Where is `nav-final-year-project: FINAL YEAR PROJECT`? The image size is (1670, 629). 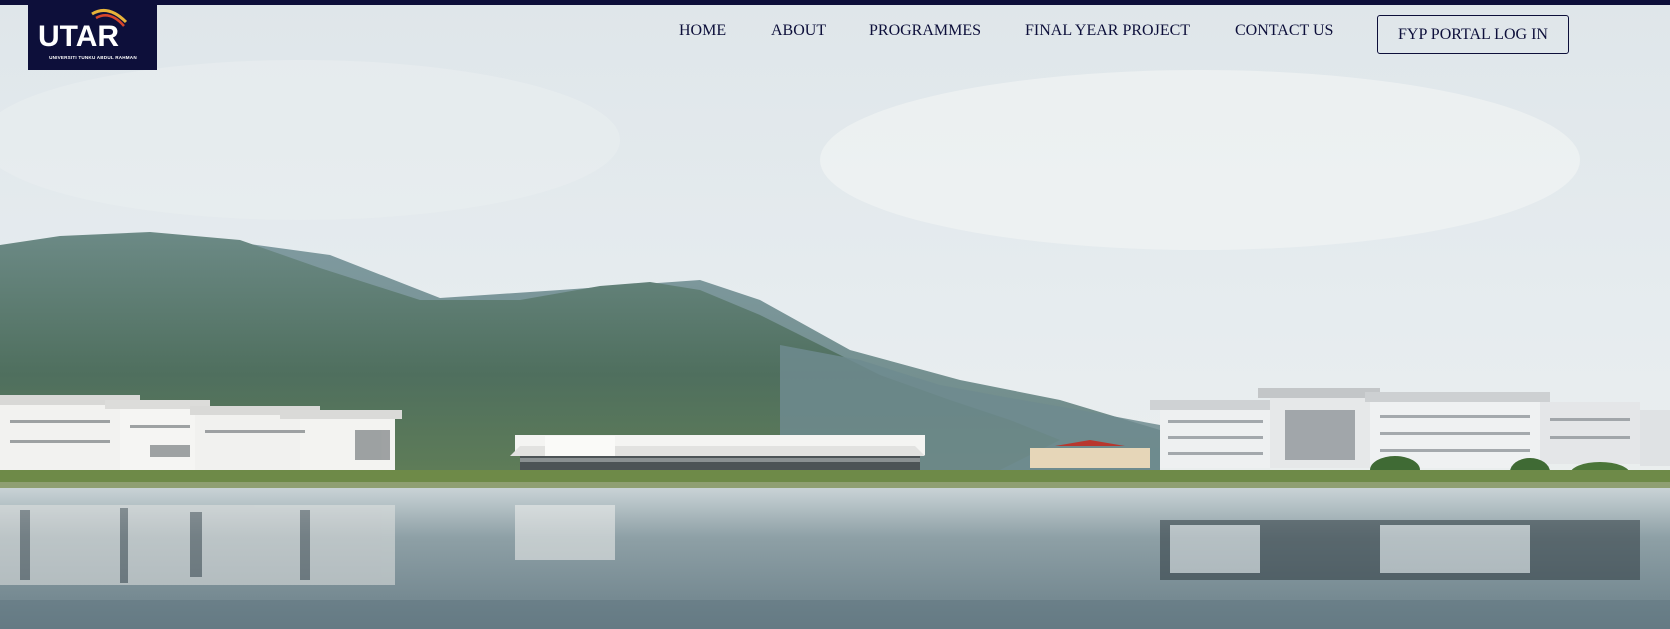
nav-final-year-project: FINAL YEAR PROJECT is located at coordinates (1107, 31).